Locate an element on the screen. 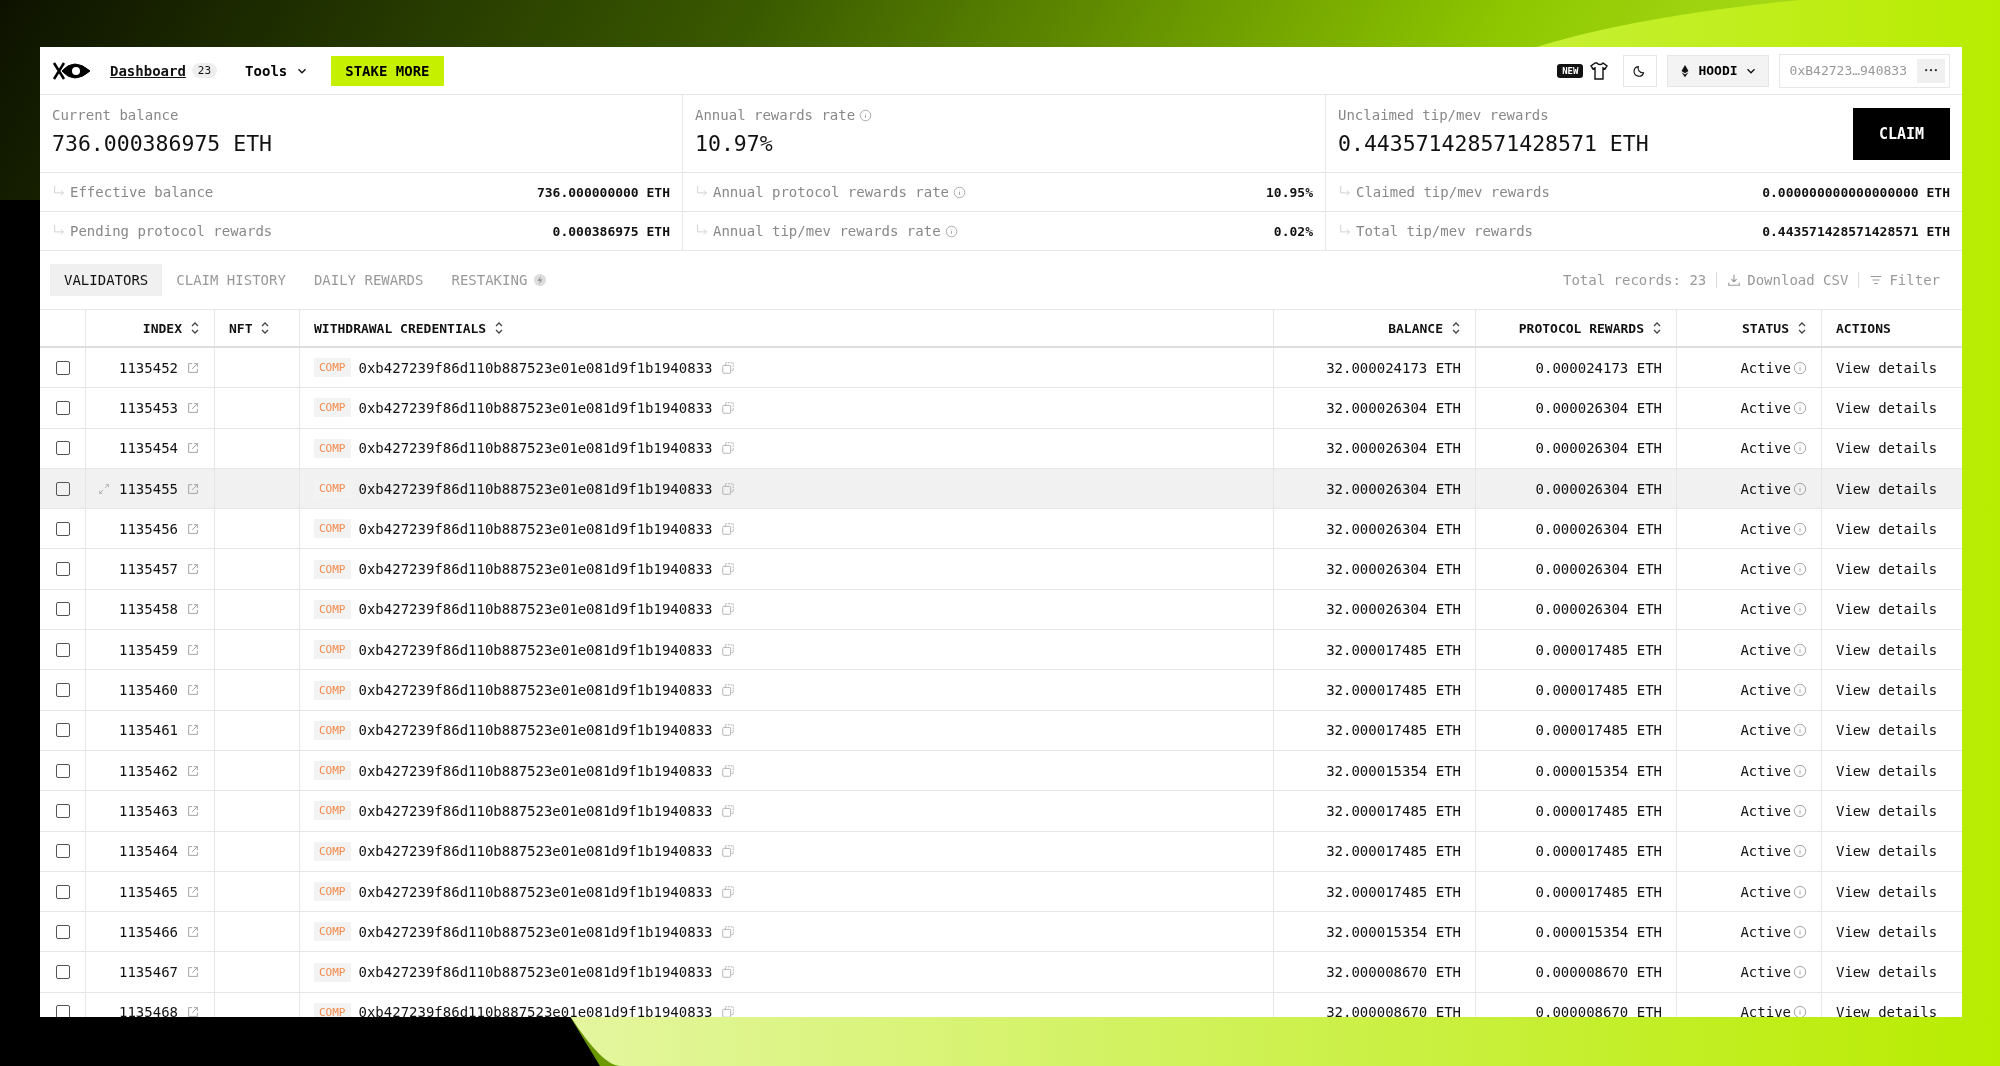 The image size is (2000, 1066). shirt-icon is located at coordinates (1599, 70).